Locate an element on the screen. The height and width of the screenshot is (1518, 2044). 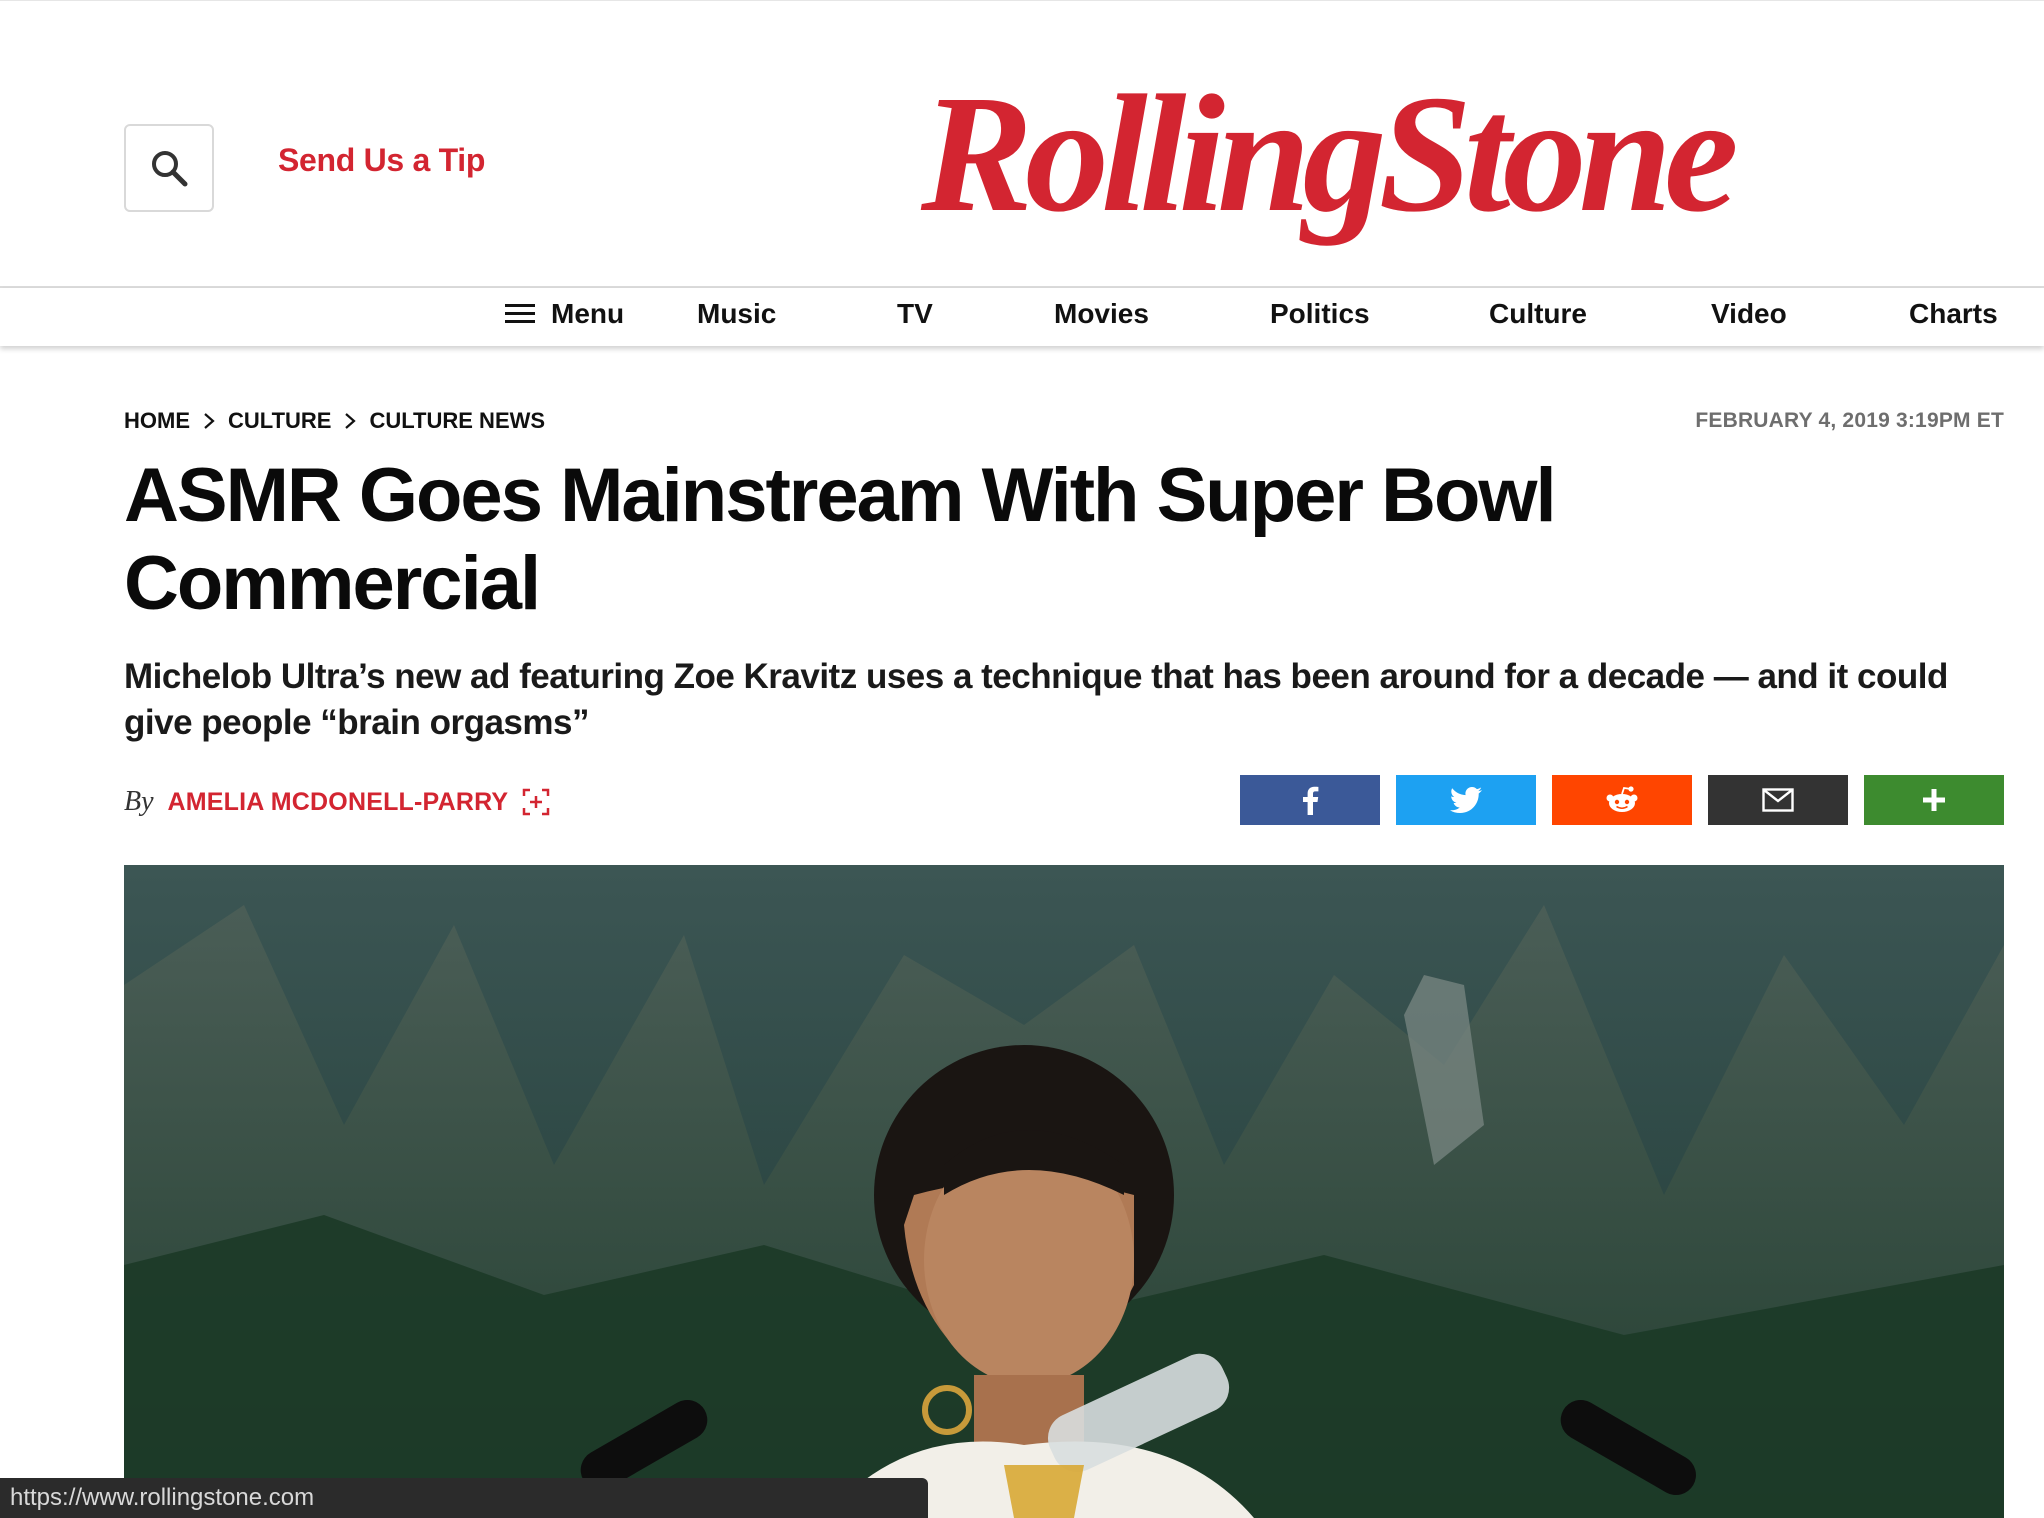
share-more-button is located at coordinates (1934, 800).